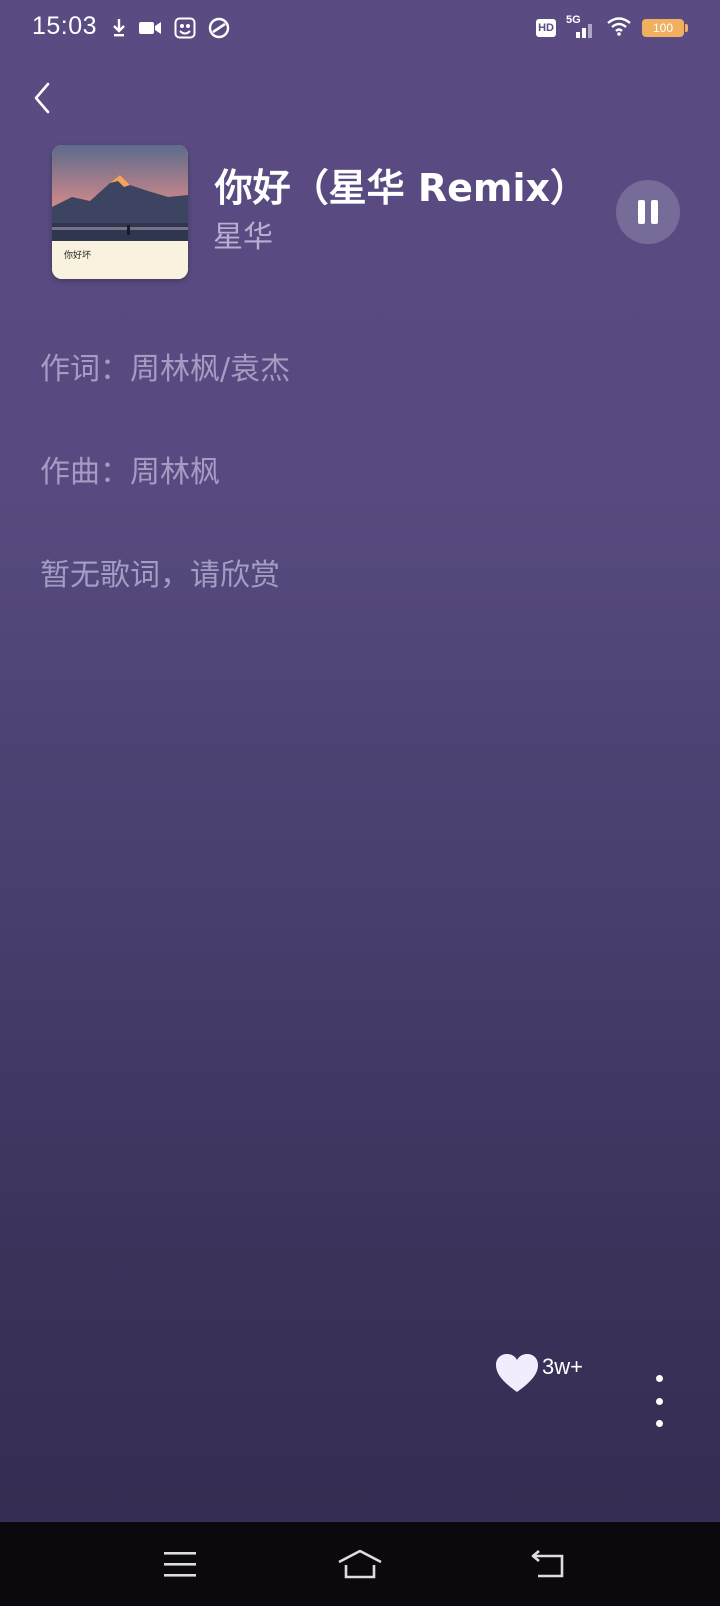 This screenshot has width=720, height=1606. I want to click on nav-menu-button, so click(180, 1564).